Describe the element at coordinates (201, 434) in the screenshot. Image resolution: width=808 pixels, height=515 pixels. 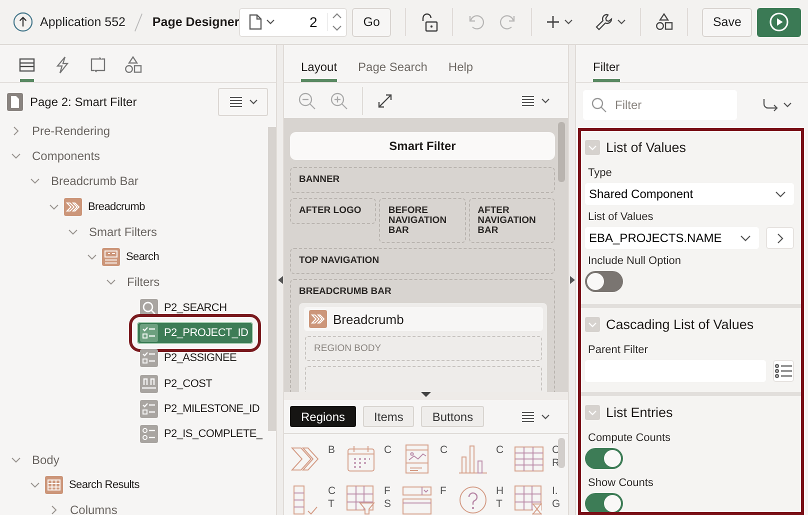
I see `tree-item: P2_IS_COMPLETE_` at that location.